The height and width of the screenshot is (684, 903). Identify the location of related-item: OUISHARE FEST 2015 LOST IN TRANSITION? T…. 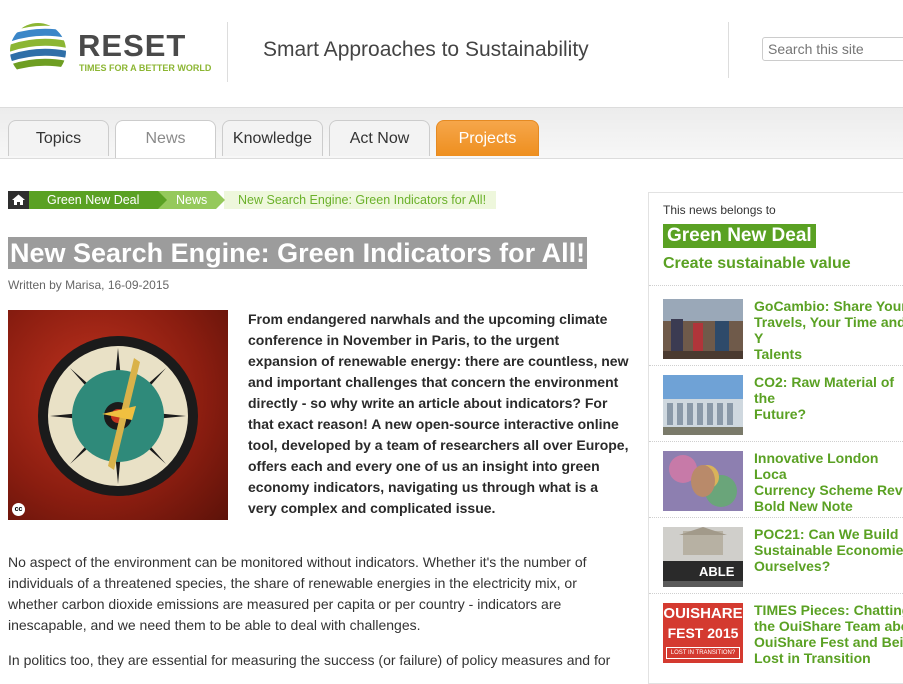
(783, 634).